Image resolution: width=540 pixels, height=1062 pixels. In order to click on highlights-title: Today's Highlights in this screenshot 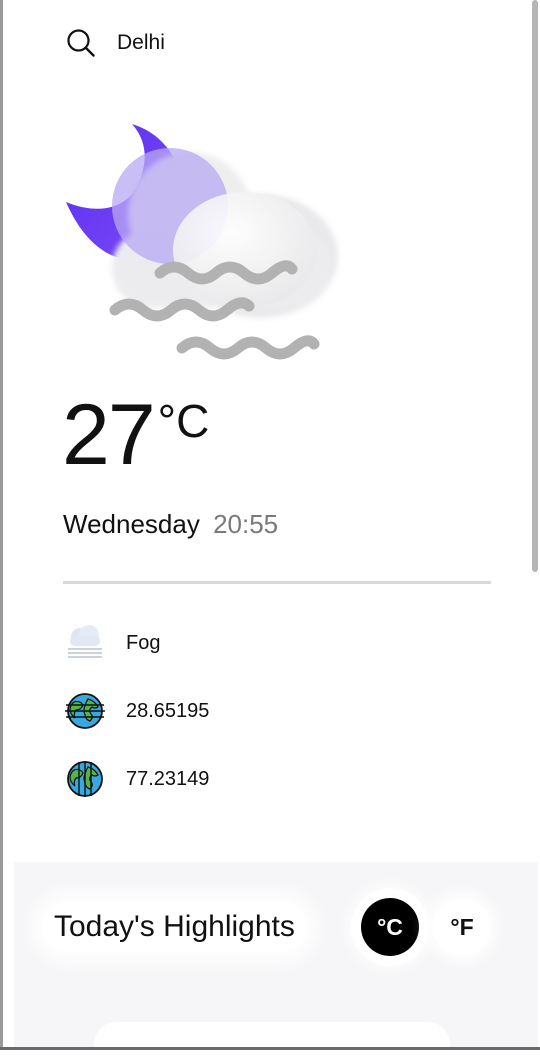, I will do `click(174, 926)`.